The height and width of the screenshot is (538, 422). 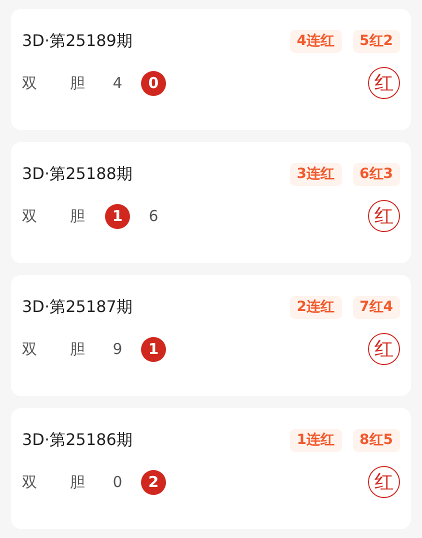 I want to click on number-text: 9, so click(x=118, y=349).